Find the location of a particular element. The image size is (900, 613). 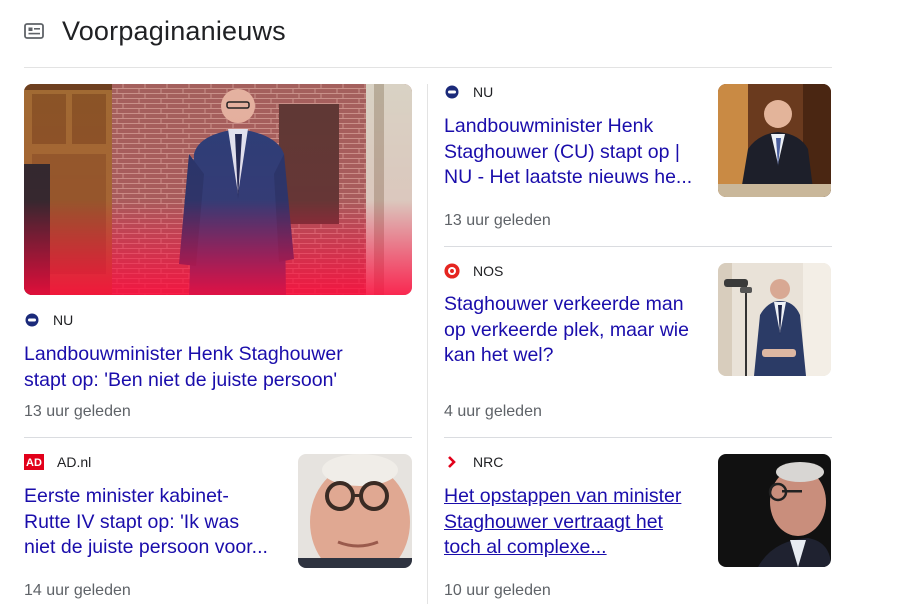

nrc-logo-icon is located at coordinates (452, 462).